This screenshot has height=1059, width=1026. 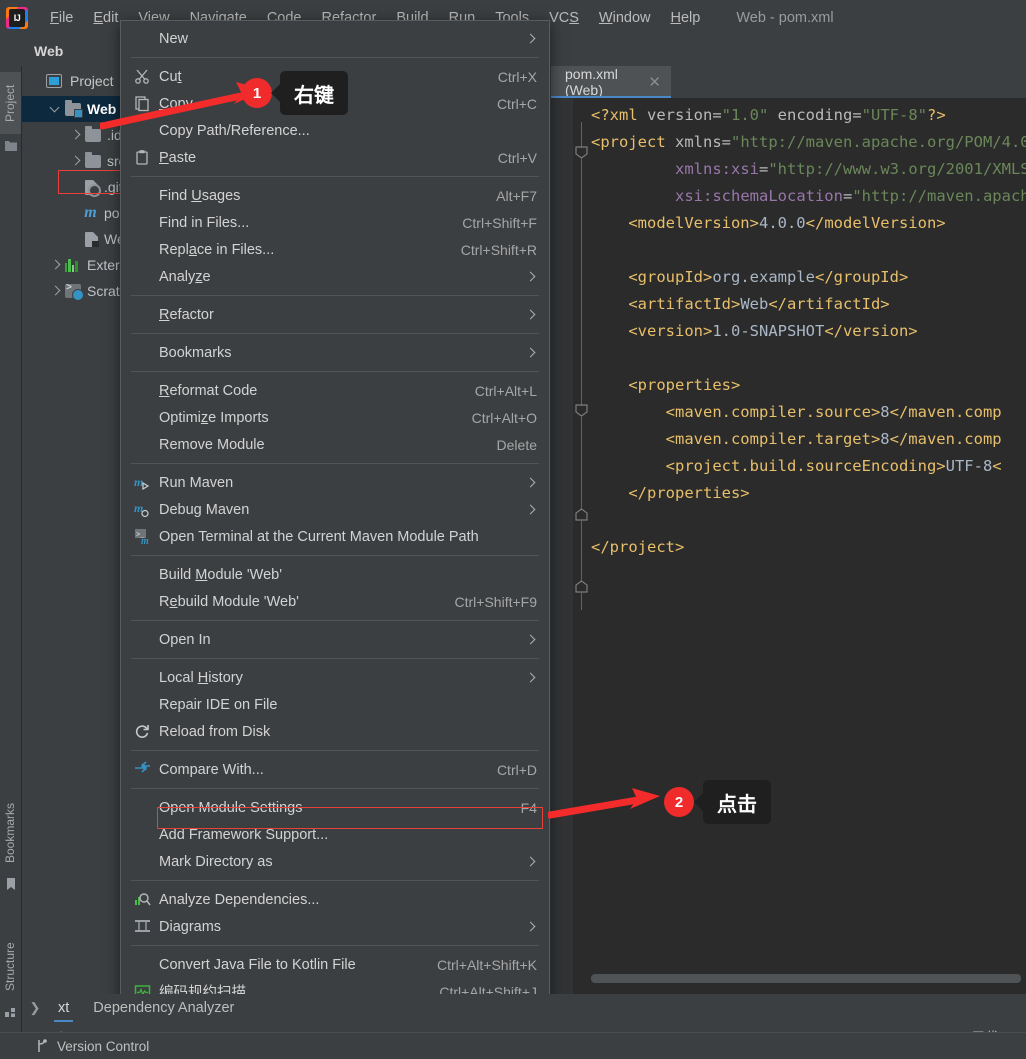 I want to click on code-line: <version>1.0-SNAPSHOT</version>, so click(x=773, y=331).